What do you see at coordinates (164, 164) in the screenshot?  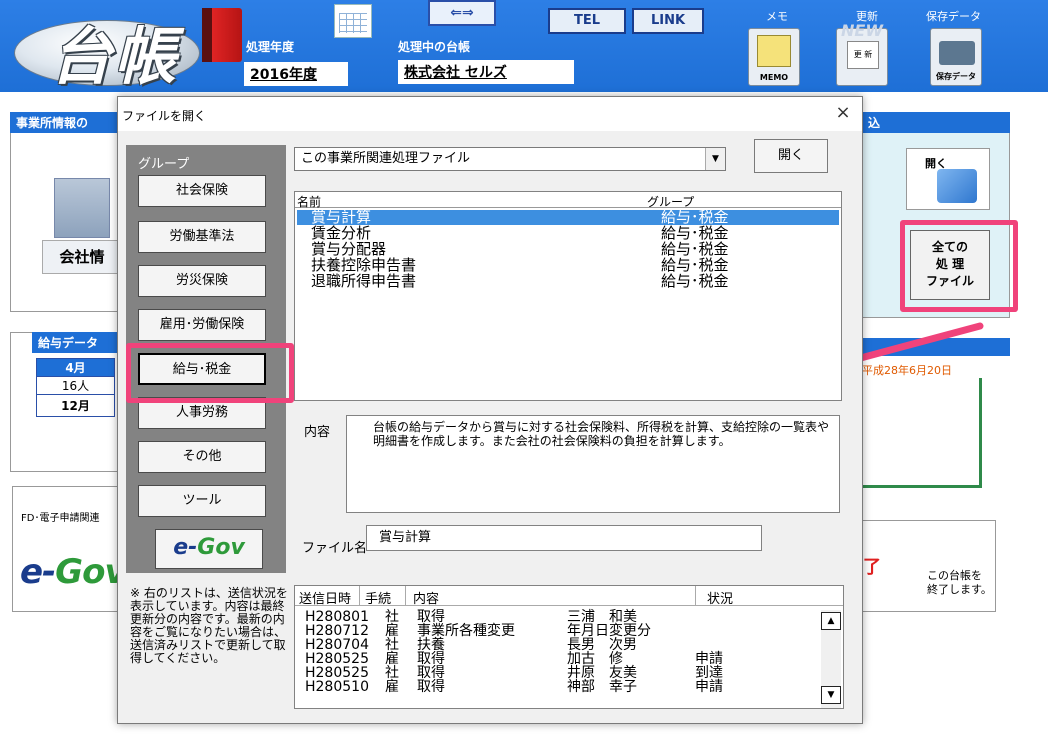 I see `group-label: グループ` at bounding box center [164, 164].